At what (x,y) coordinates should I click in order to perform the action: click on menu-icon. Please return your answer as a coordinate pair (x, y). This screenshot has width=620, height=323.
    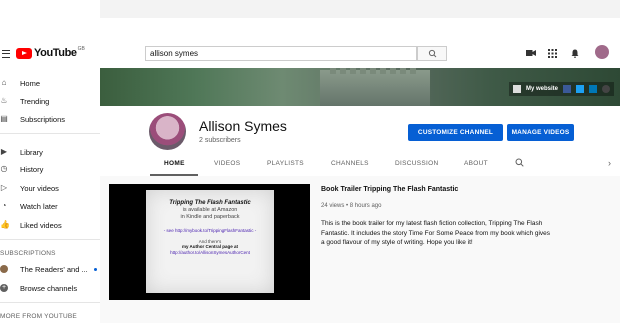
    Looking at the image, I should click on (6, 54).